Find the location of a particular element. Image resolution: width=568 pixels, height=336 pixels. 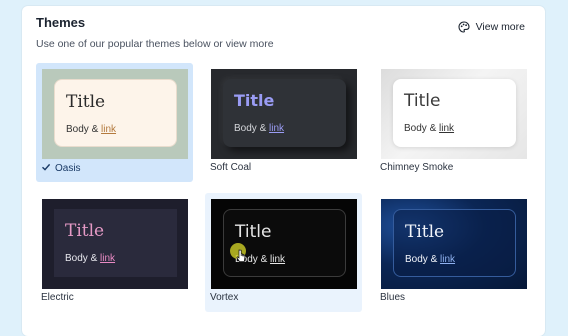

theme-card-blues: Title Body & link Blues is located at coordinates (453, 252).